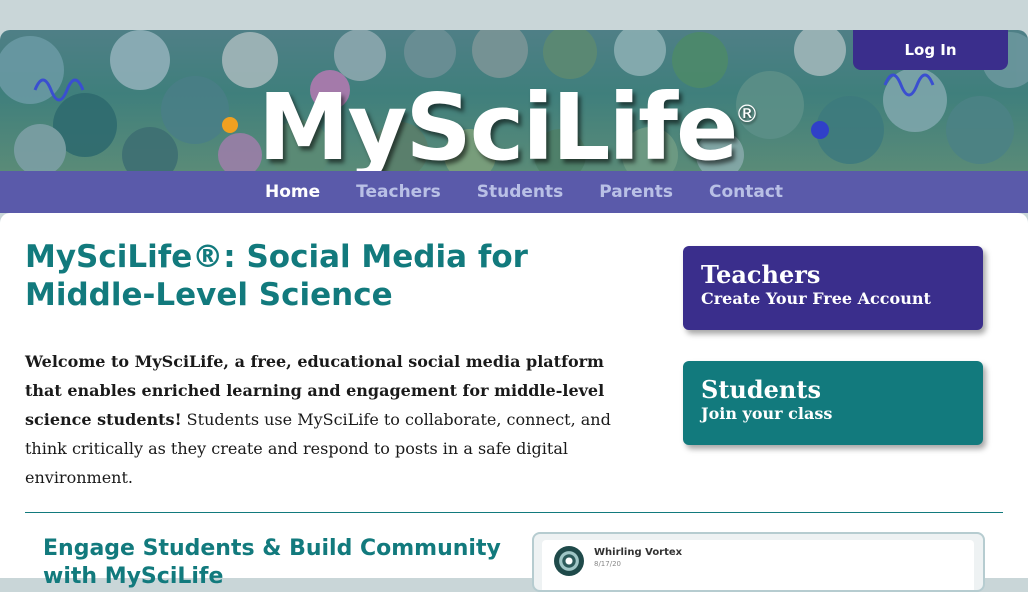  I want to click on nav-parents: Parents, so click(636, 192).